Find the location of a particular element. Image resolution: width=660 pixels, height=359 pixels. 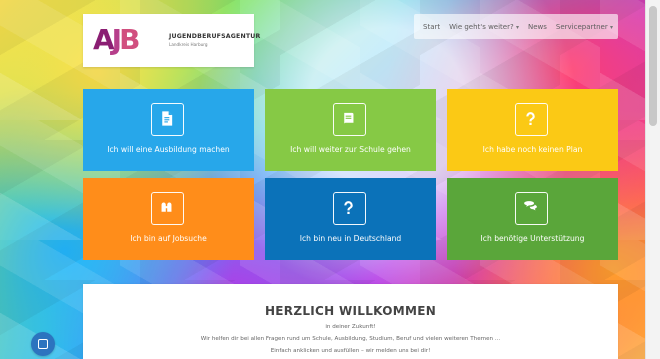

tile-jobsuche: Ich bin auf Jobsuche is located at coordinates (168, 219).